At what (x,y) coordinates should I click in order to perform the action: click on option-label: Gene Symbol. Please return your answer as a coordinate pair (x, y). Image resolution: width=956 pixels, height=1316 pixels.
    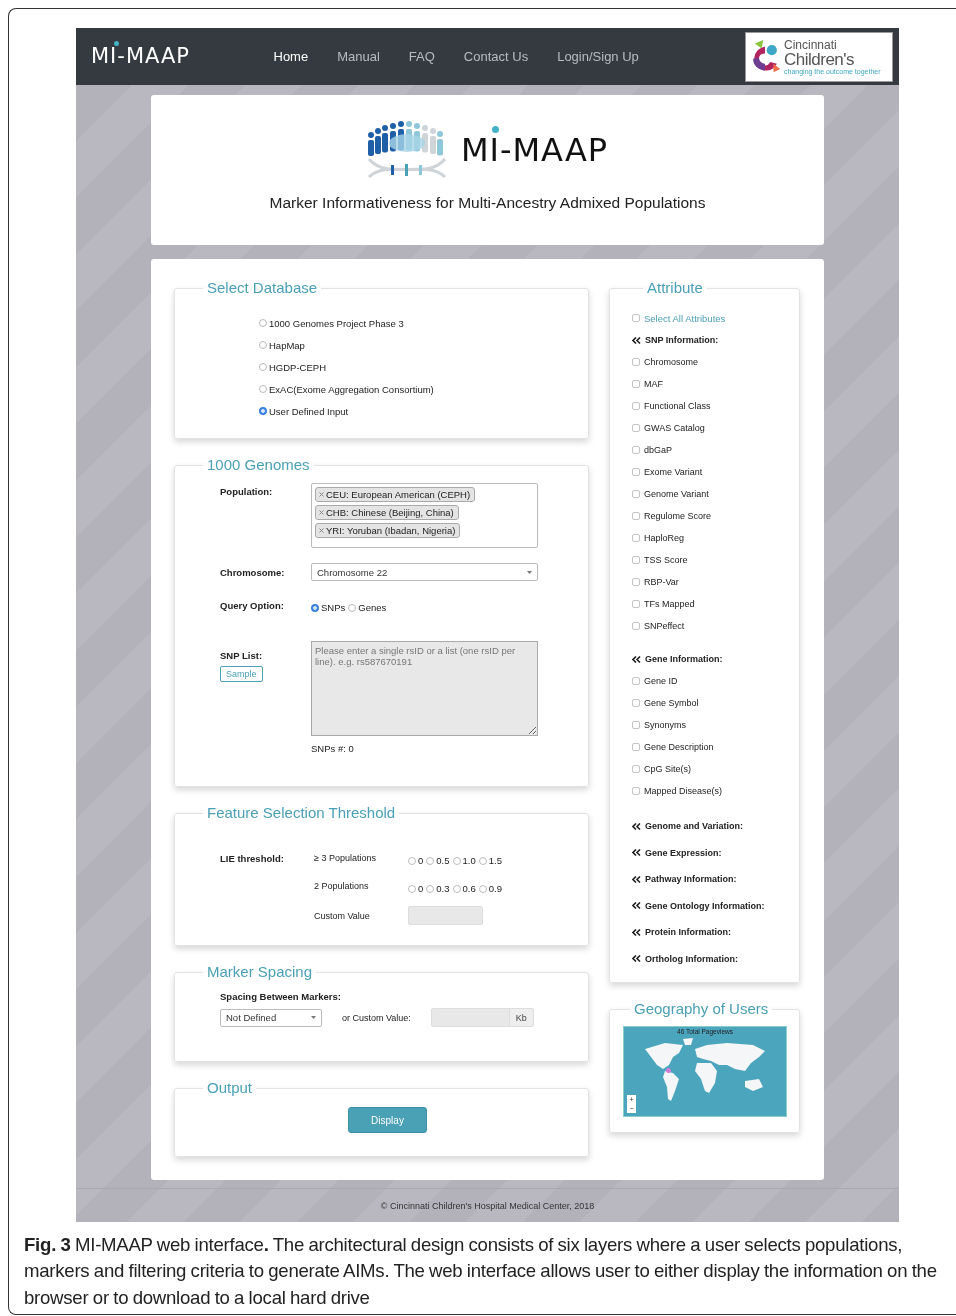
    Looking at the image, I should click on (671, 703).